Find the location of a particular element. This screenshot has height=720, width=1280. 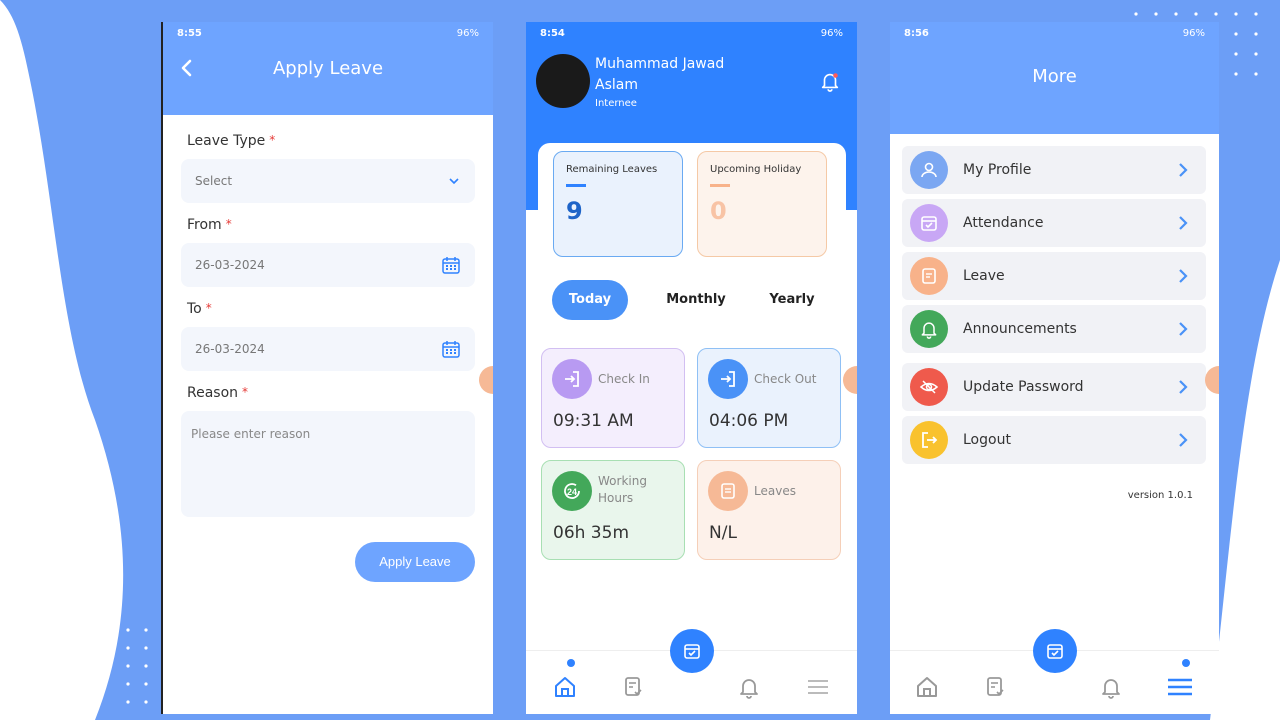

decorative-dots-bottom is located at coordinates (137, 666).